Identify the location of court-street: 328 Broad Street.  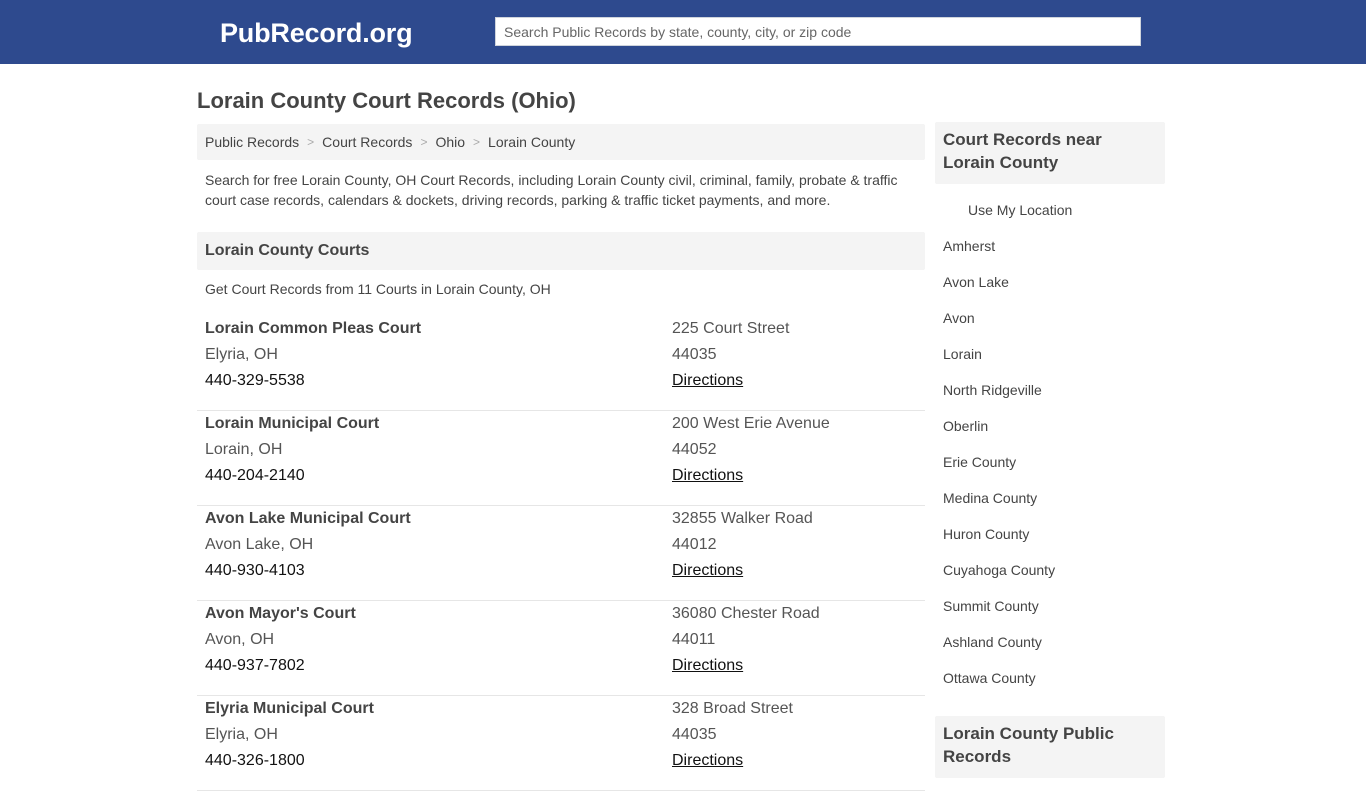
(732, 708).